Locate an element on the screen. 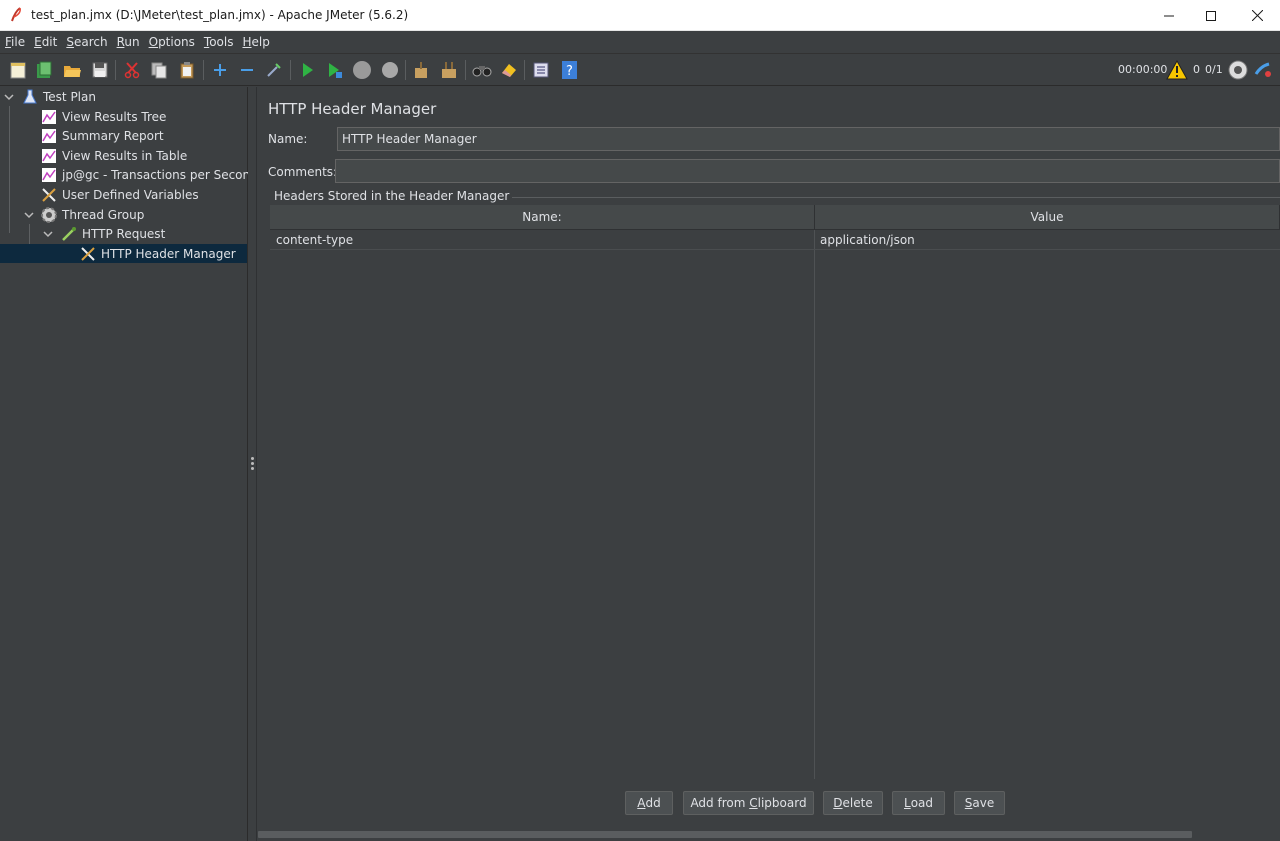 The height and width of the screenshot is (841, 1280). new-button is located at coordinates (18, 70).